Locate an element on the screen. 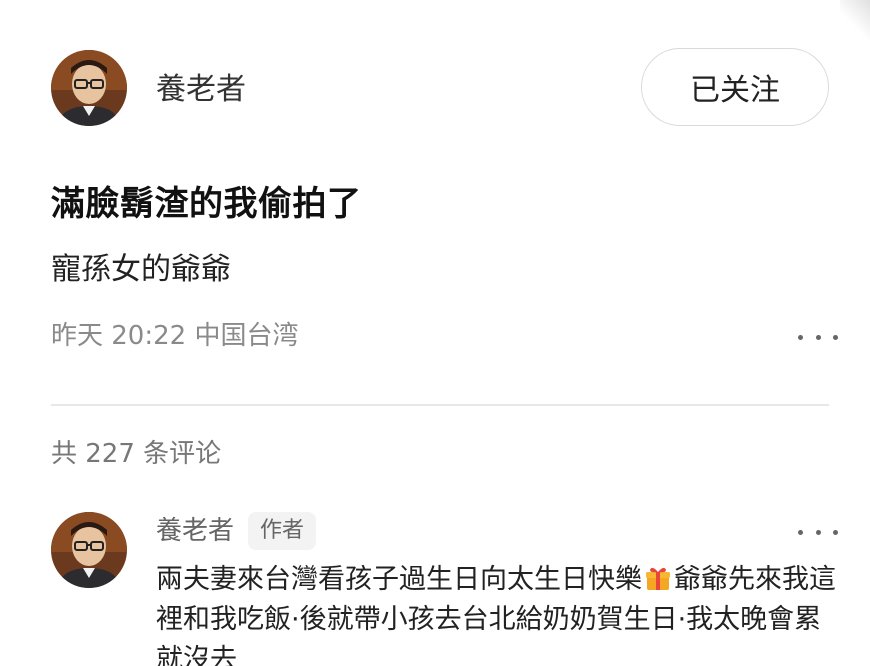  author-avatar is located at coordinates (89, 88).